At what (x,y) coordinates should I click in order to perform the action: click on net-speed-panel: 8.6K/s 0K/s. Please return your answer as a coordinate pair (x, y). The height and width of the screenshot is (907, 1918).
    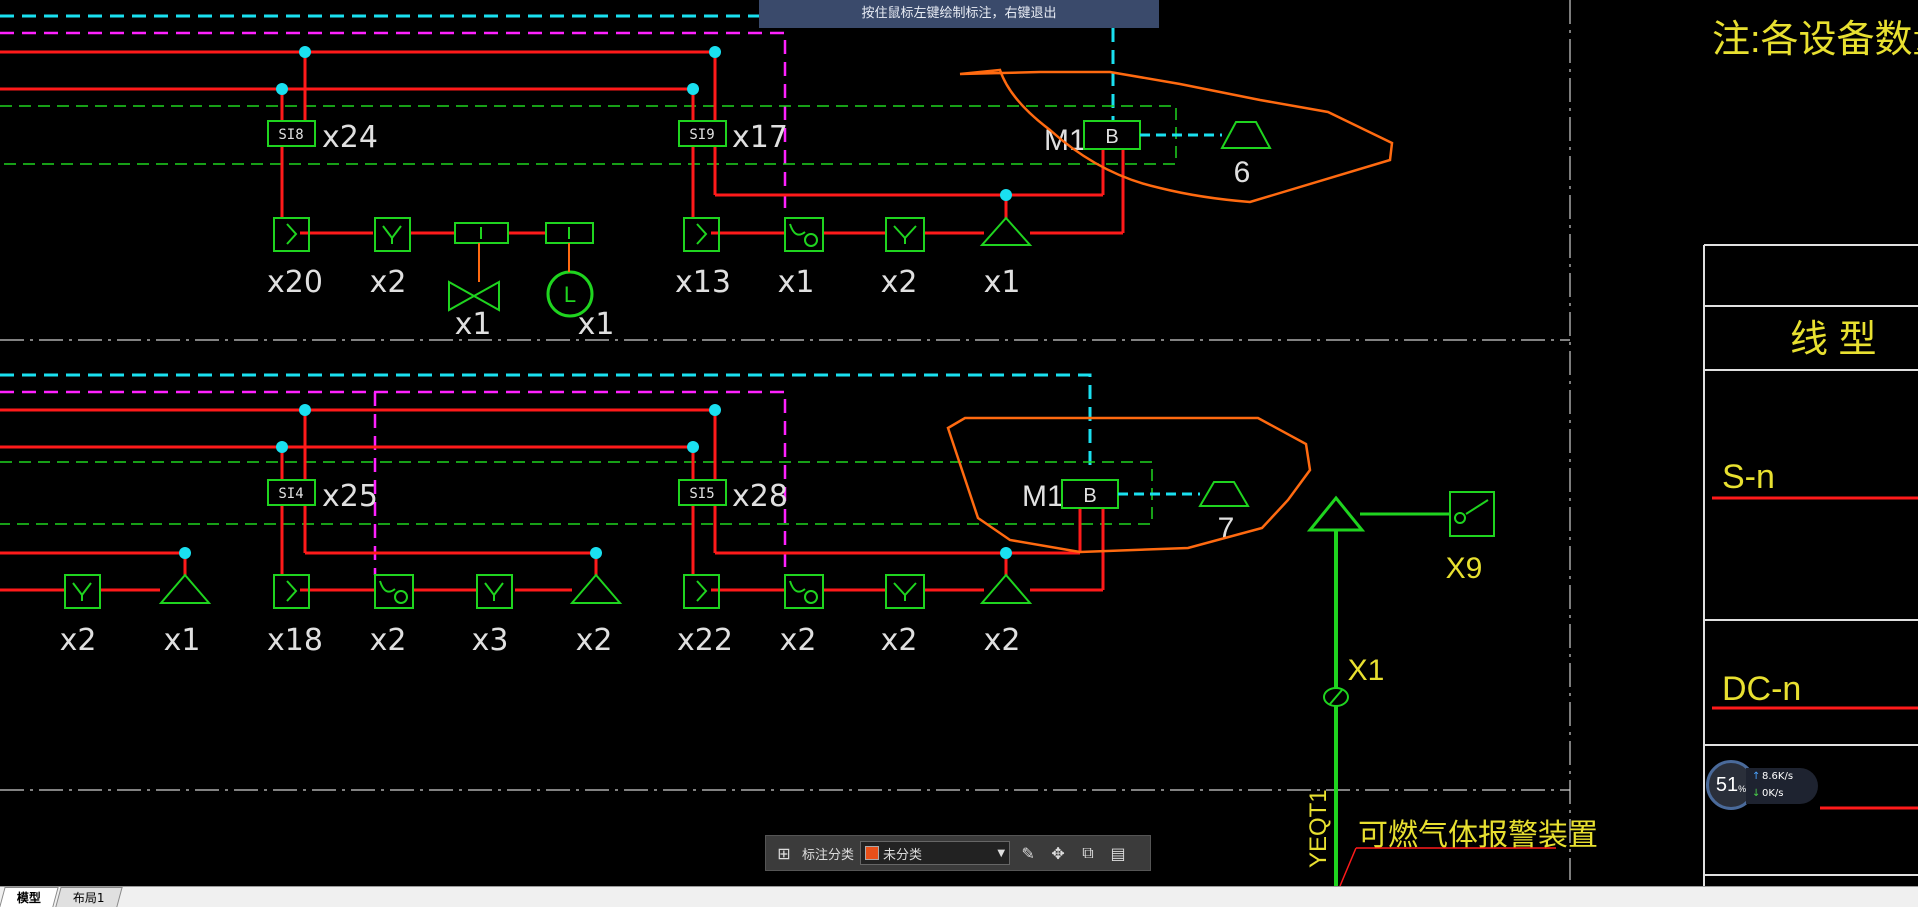
    Looking at the image, I should click on (1782, 786).